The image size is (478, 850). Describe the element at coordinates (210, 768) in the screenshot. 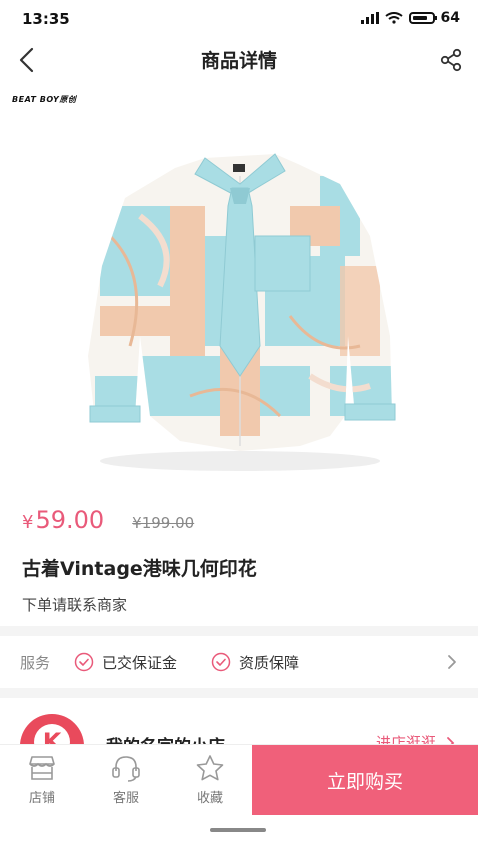

I see `star-icon` at that location.